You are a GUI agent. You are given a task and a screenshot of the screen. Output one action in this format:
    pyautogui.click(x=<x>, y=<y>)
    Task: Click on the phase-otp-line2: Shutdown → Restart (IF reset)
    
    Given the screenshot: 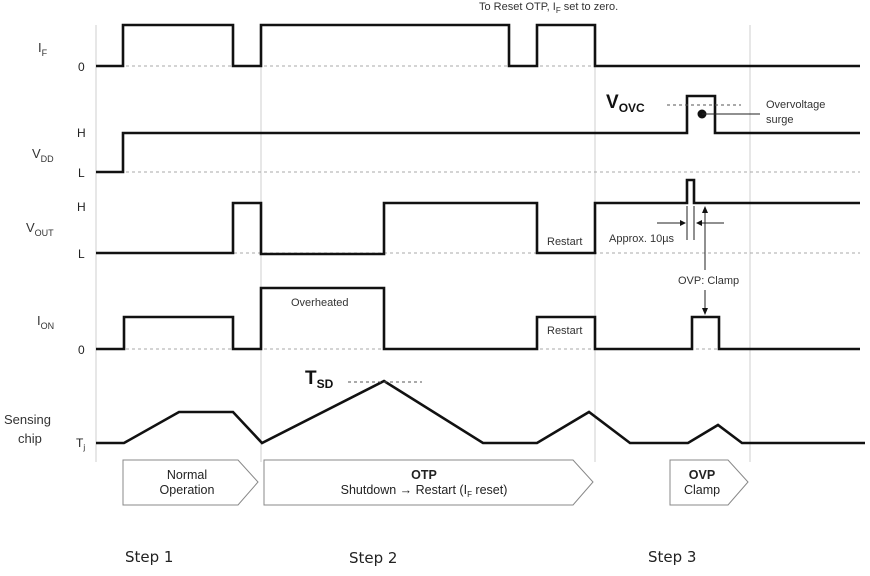 What is the action you would take?
    pyautogui.click(x=424, y=491)
    